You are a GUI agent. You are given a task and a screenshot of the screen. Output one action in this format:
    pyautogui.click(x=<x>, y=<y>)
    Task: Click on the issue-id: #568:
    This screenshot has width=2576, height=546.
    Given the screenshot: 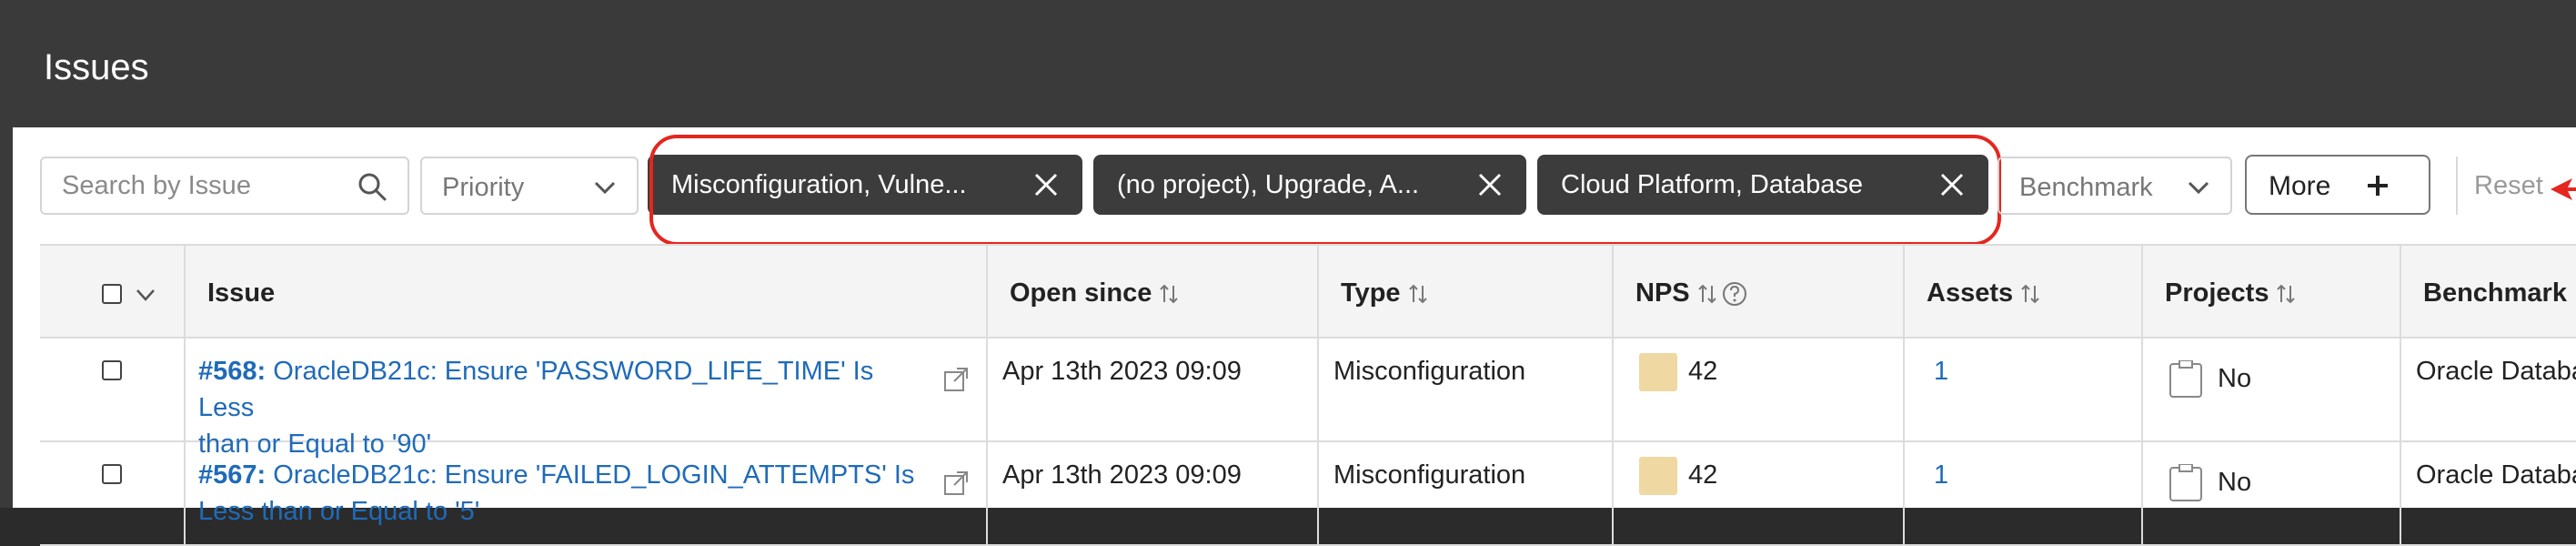 What is the action you would take?
    pyautogui.click(x=232, y=371)
    